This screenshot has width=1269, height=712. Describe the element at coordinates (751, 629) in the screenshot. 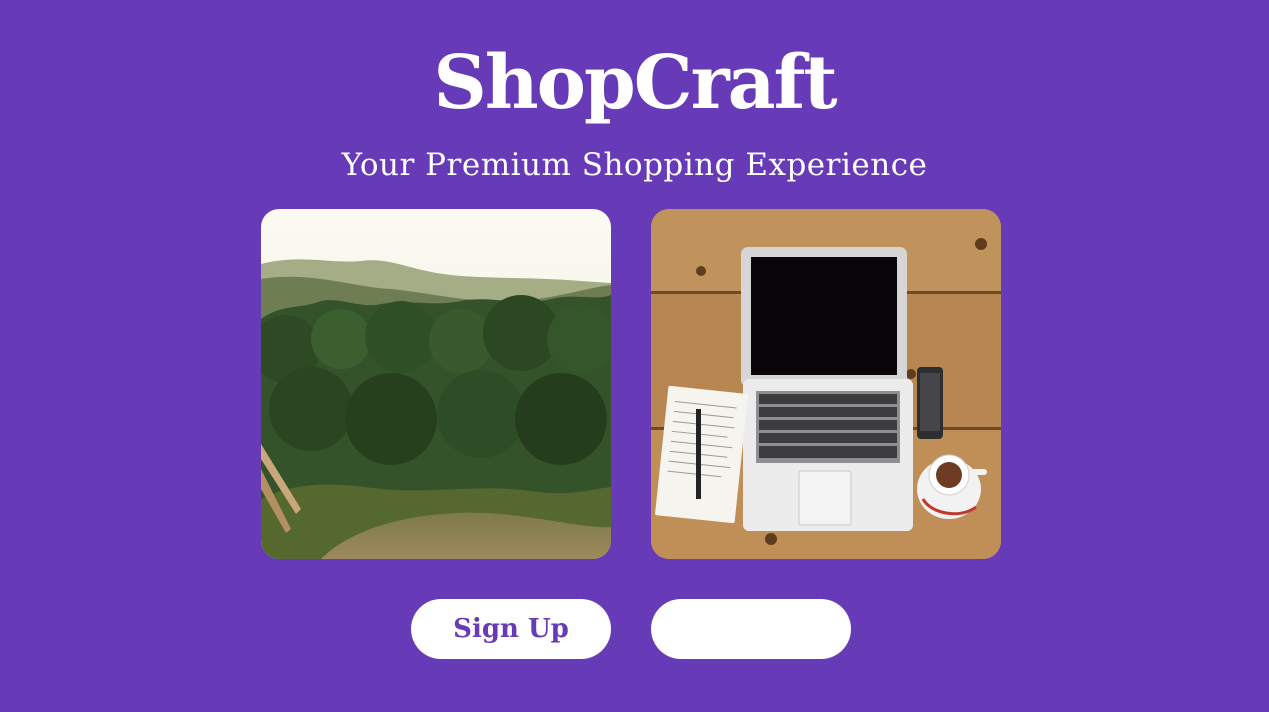

I see `secondary-button` at that location.